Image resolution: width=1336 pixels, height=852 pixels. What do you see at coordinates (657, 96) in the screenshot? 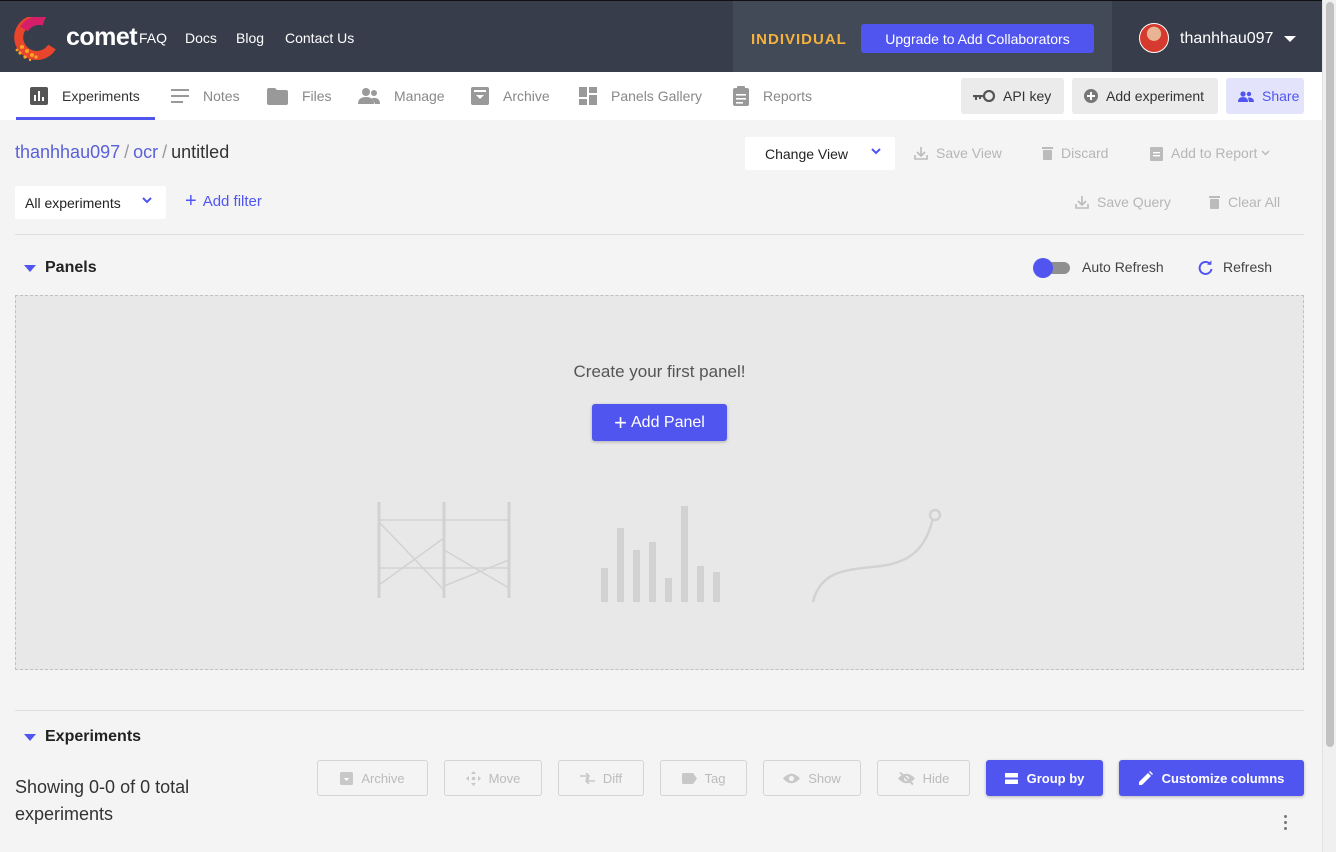
I see `tab-label: Panels Gallery` at bounding box center [657, 96].